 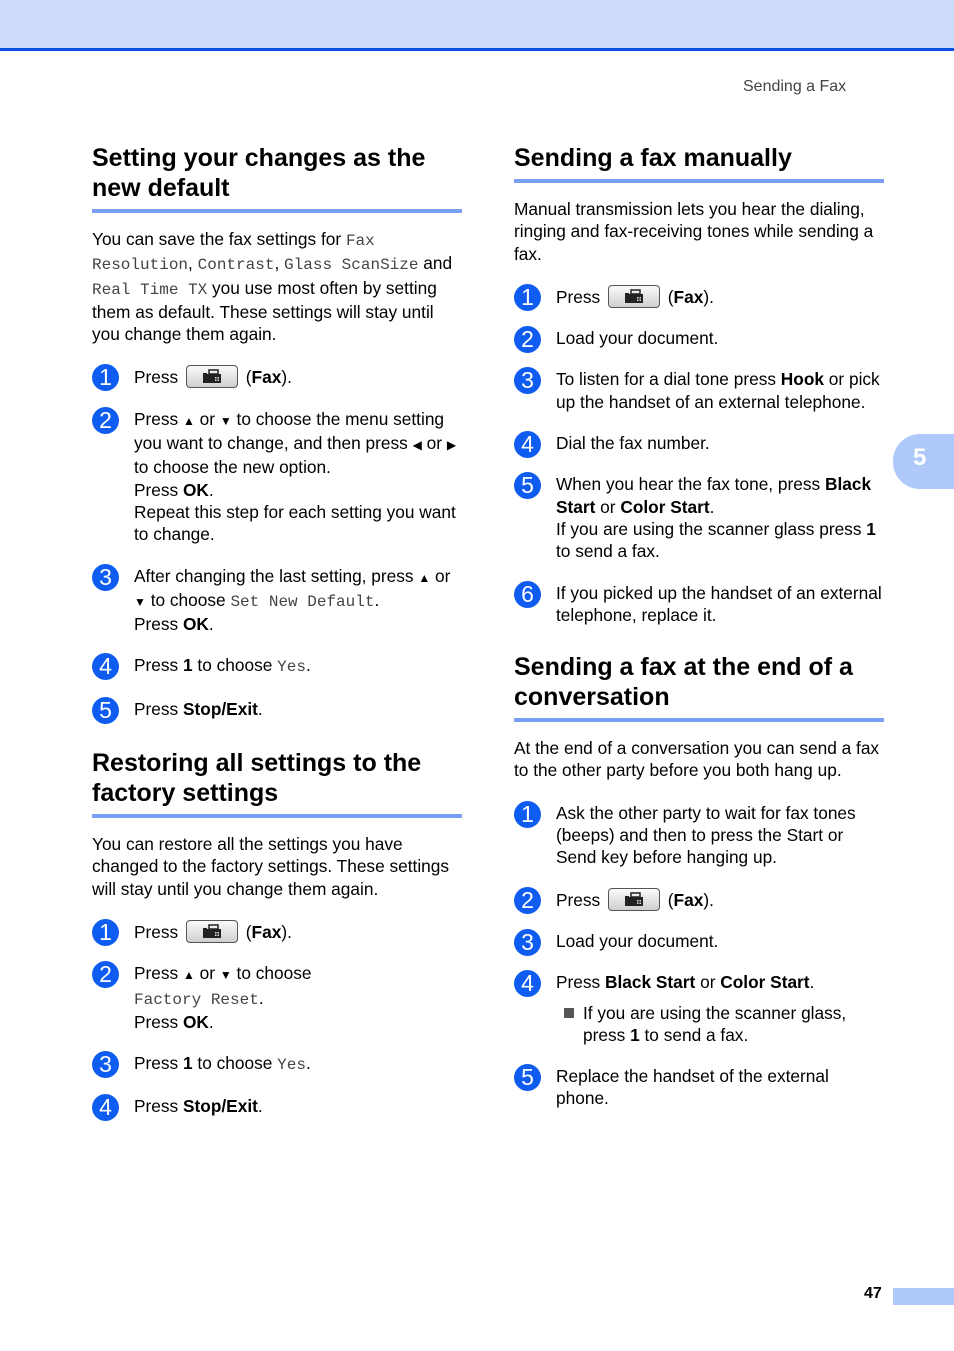 What do you see at coordinates (298, 931) in the screenshot?
I see `step-text: Press (Fax).` at bounding box center [298, 931].